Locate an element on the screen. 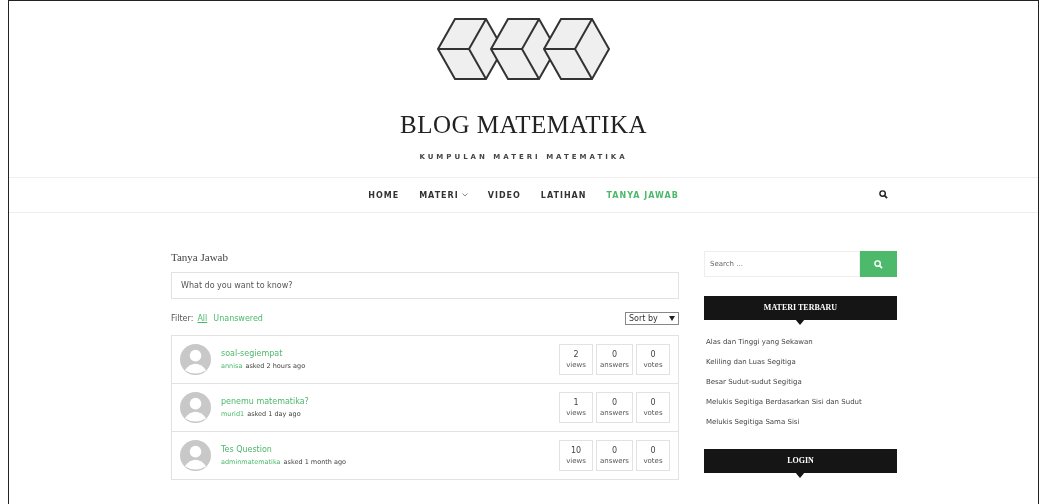 Image resolution: width=1047 pixels, height=504 pixels. filter-label: Filter: is located at coordinates (182, 318).